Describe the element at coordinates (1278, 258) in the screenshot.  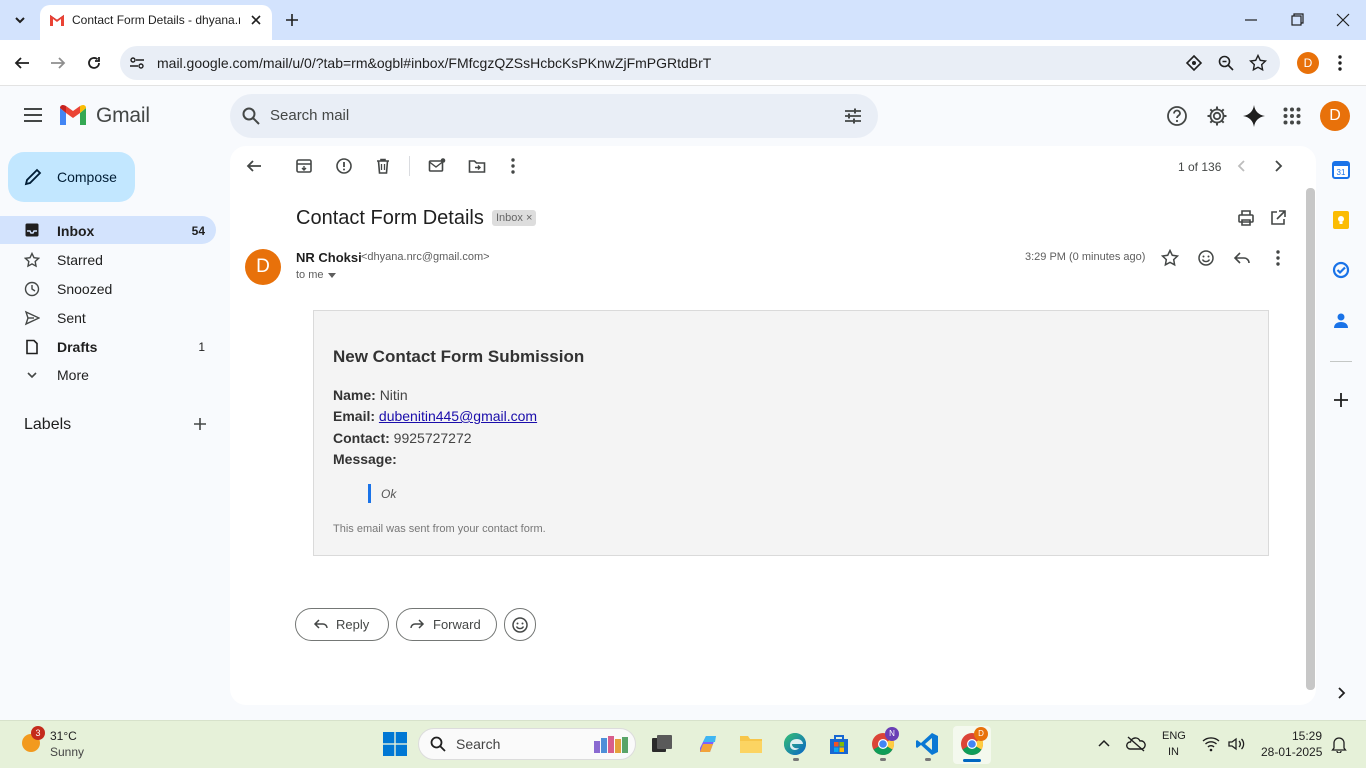
I see `message-more-icon` at that location.